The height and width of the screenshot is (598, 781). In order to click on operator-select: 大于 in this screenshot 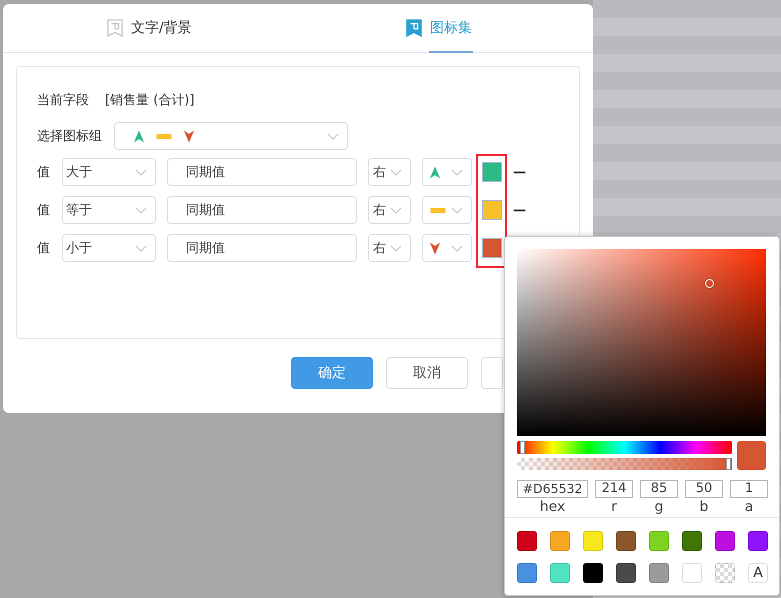, I will do `click(109, 172)`.